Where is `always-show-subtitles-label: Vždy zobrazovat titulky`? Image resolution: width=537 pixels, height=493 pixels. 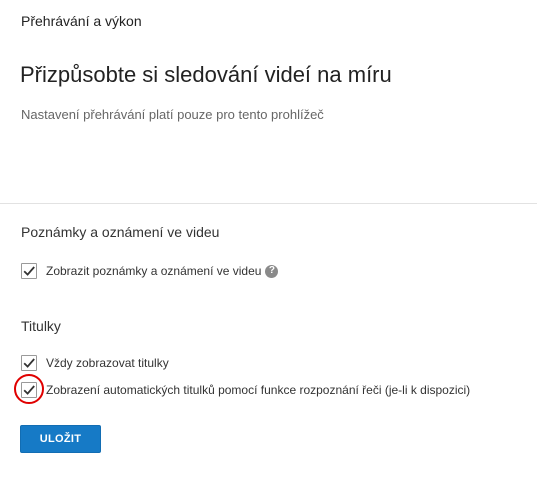 always-show-subtitles-label: Vždy zobrazovat titulky is located at coordinates (107, 363).